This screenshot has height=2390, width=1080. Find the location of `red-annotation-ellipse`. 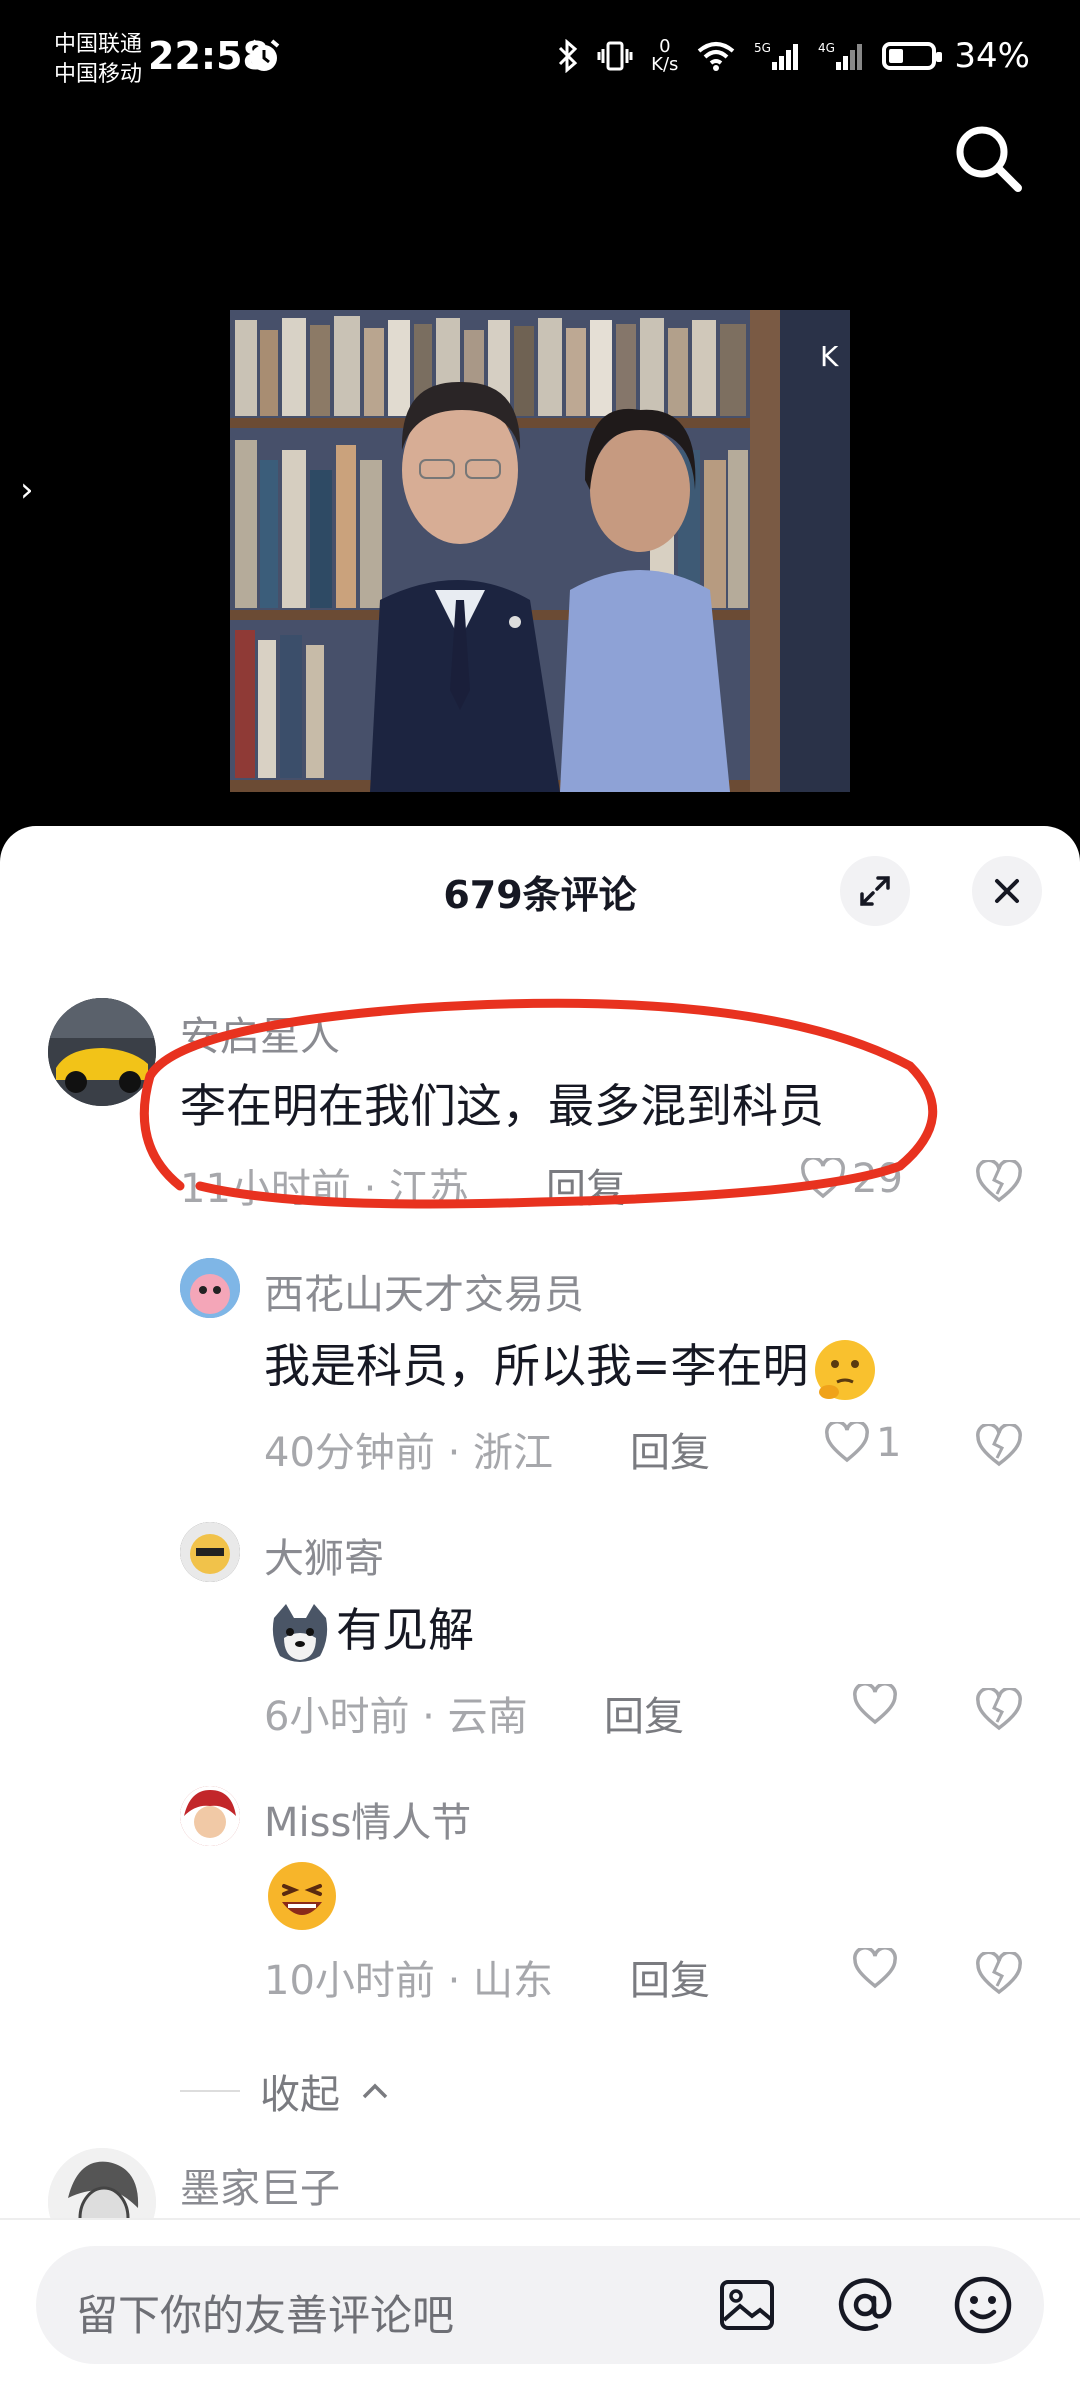

red-annotation-ellipse is located at coordinates (538, 1103).